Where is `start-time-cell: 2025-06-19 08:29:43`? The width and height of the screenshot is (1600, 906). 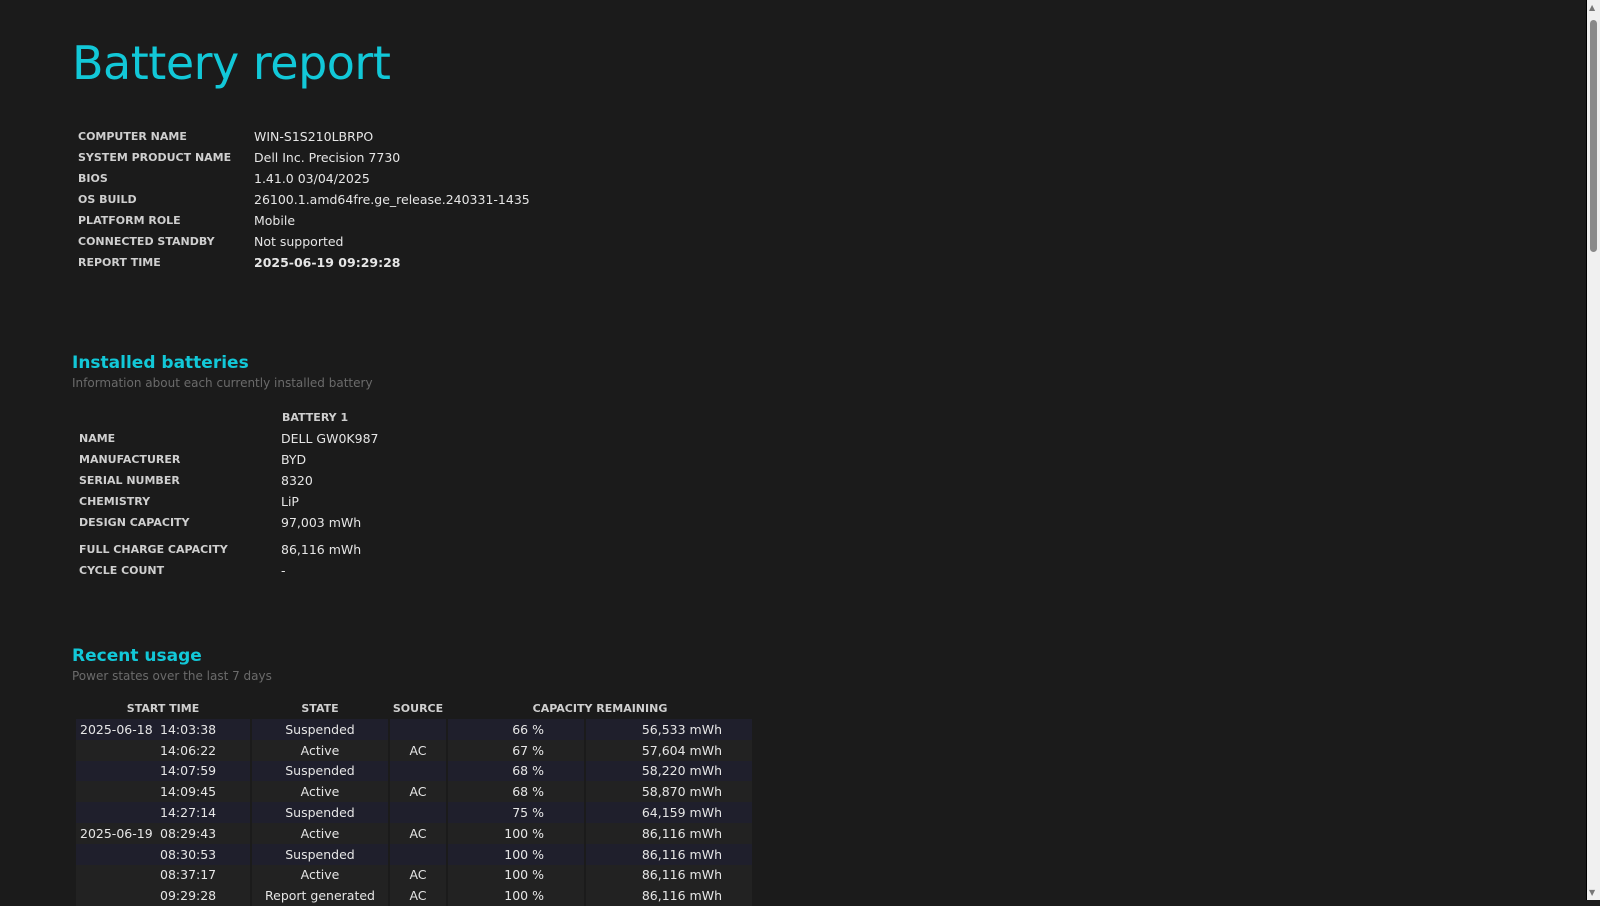 start-time-cell: 2025-06-19 08:29:43 is located at coordinates (163, 833).